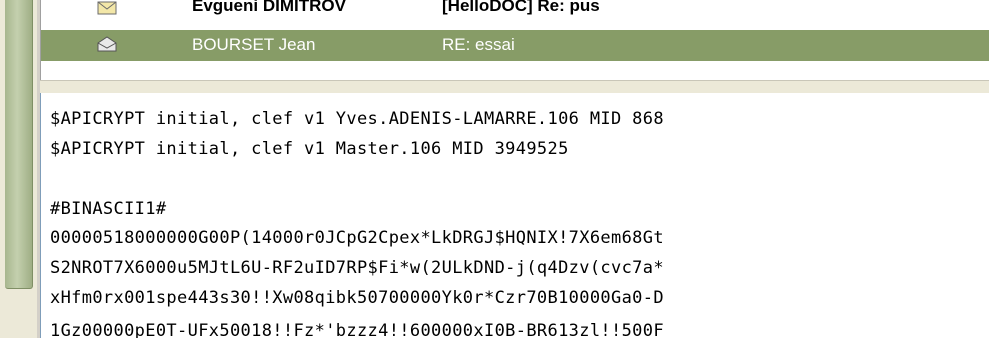 The image size is (989, 338). What do you see at coordinates (269, 7) in the screenshot?
I see `message-sender: Evgueni DIMITROV` at bounding box center [269, 7].